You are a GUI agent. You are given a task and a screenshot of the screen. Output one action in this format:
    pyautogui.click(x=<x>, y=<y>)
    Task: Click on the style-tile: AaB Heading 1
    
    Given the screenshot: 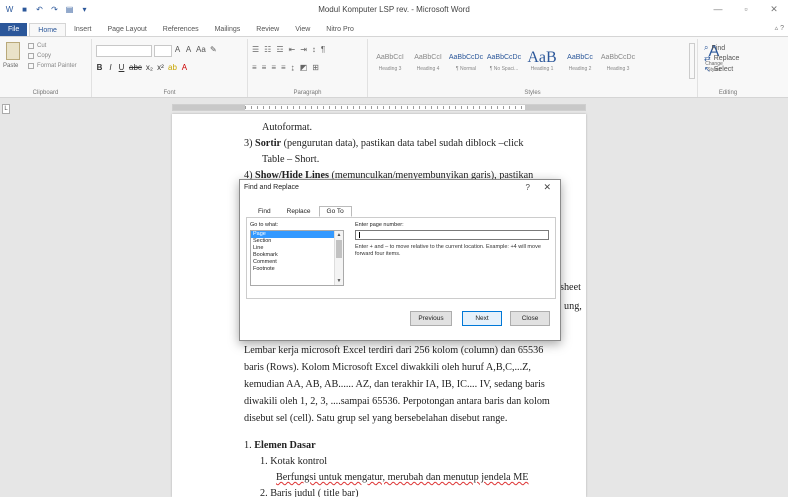 What is the action you would take?
    pyautogui.click(x=542, y=61)
    